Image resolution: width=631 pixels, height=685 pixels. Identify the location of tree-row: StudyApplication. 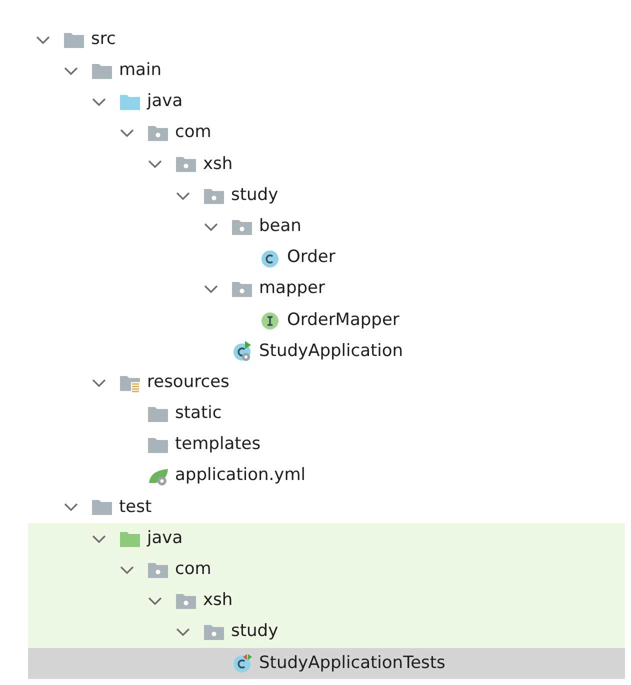
(326, 352).